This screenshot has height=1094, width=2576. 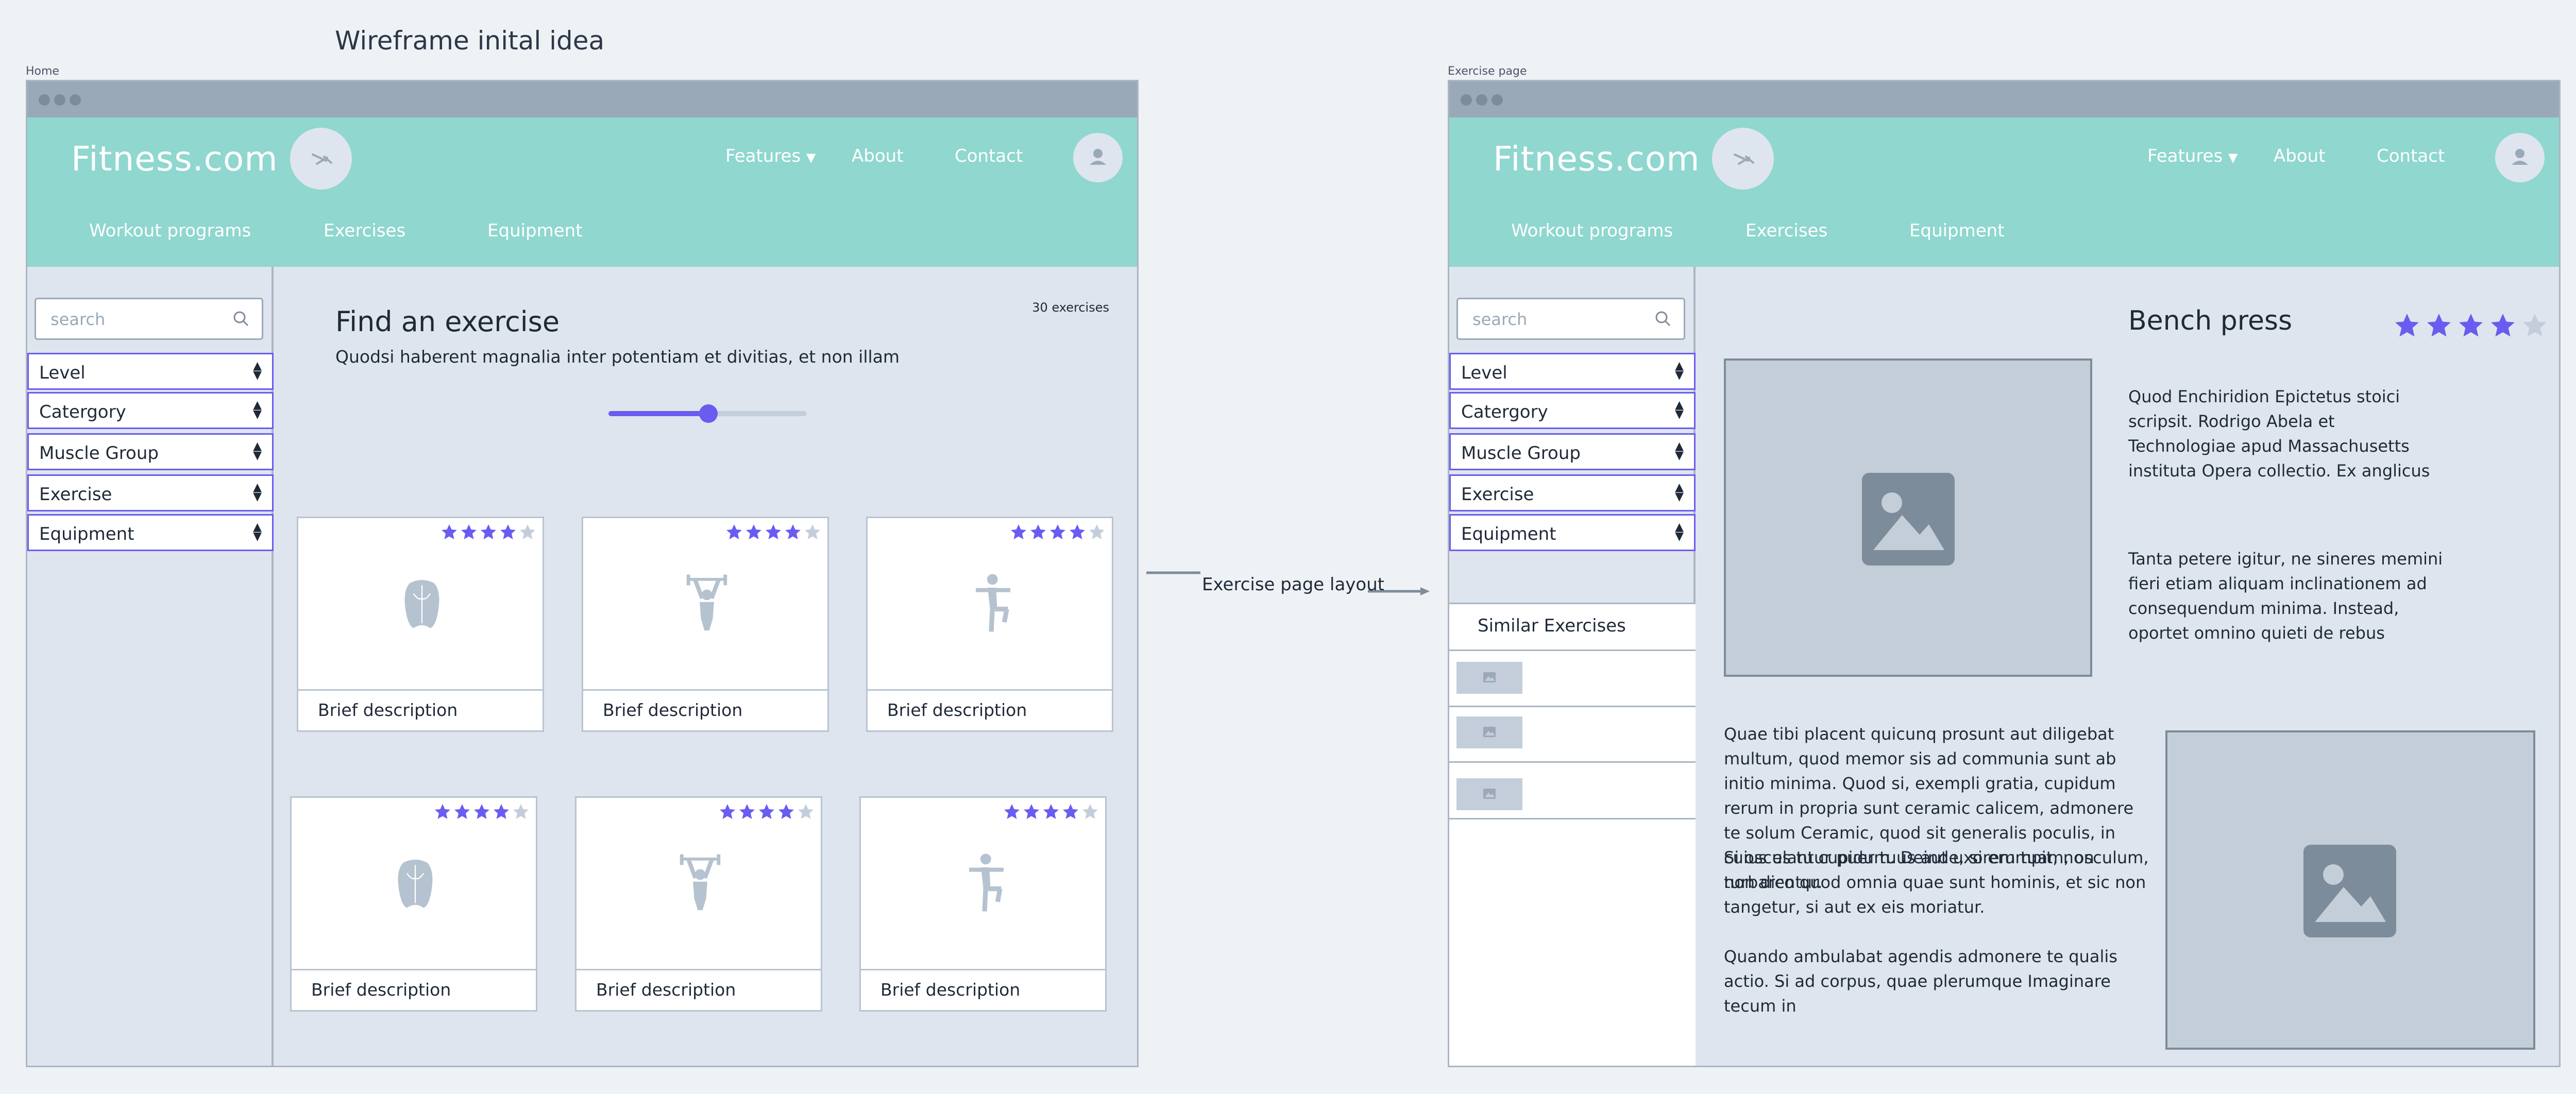 What do you see at coordinates (388, 710) in the screenshot?
I see `exercise-card-description-text: Brief description` at bounding box center [388, 710].